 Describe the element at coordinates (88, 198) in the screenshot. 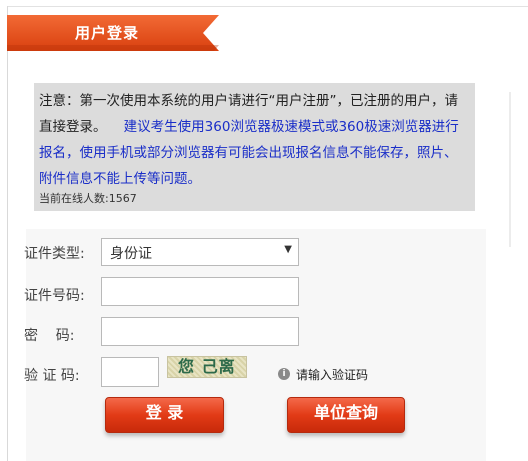

I see `online-count: 当前在线人数:1567` at that location.